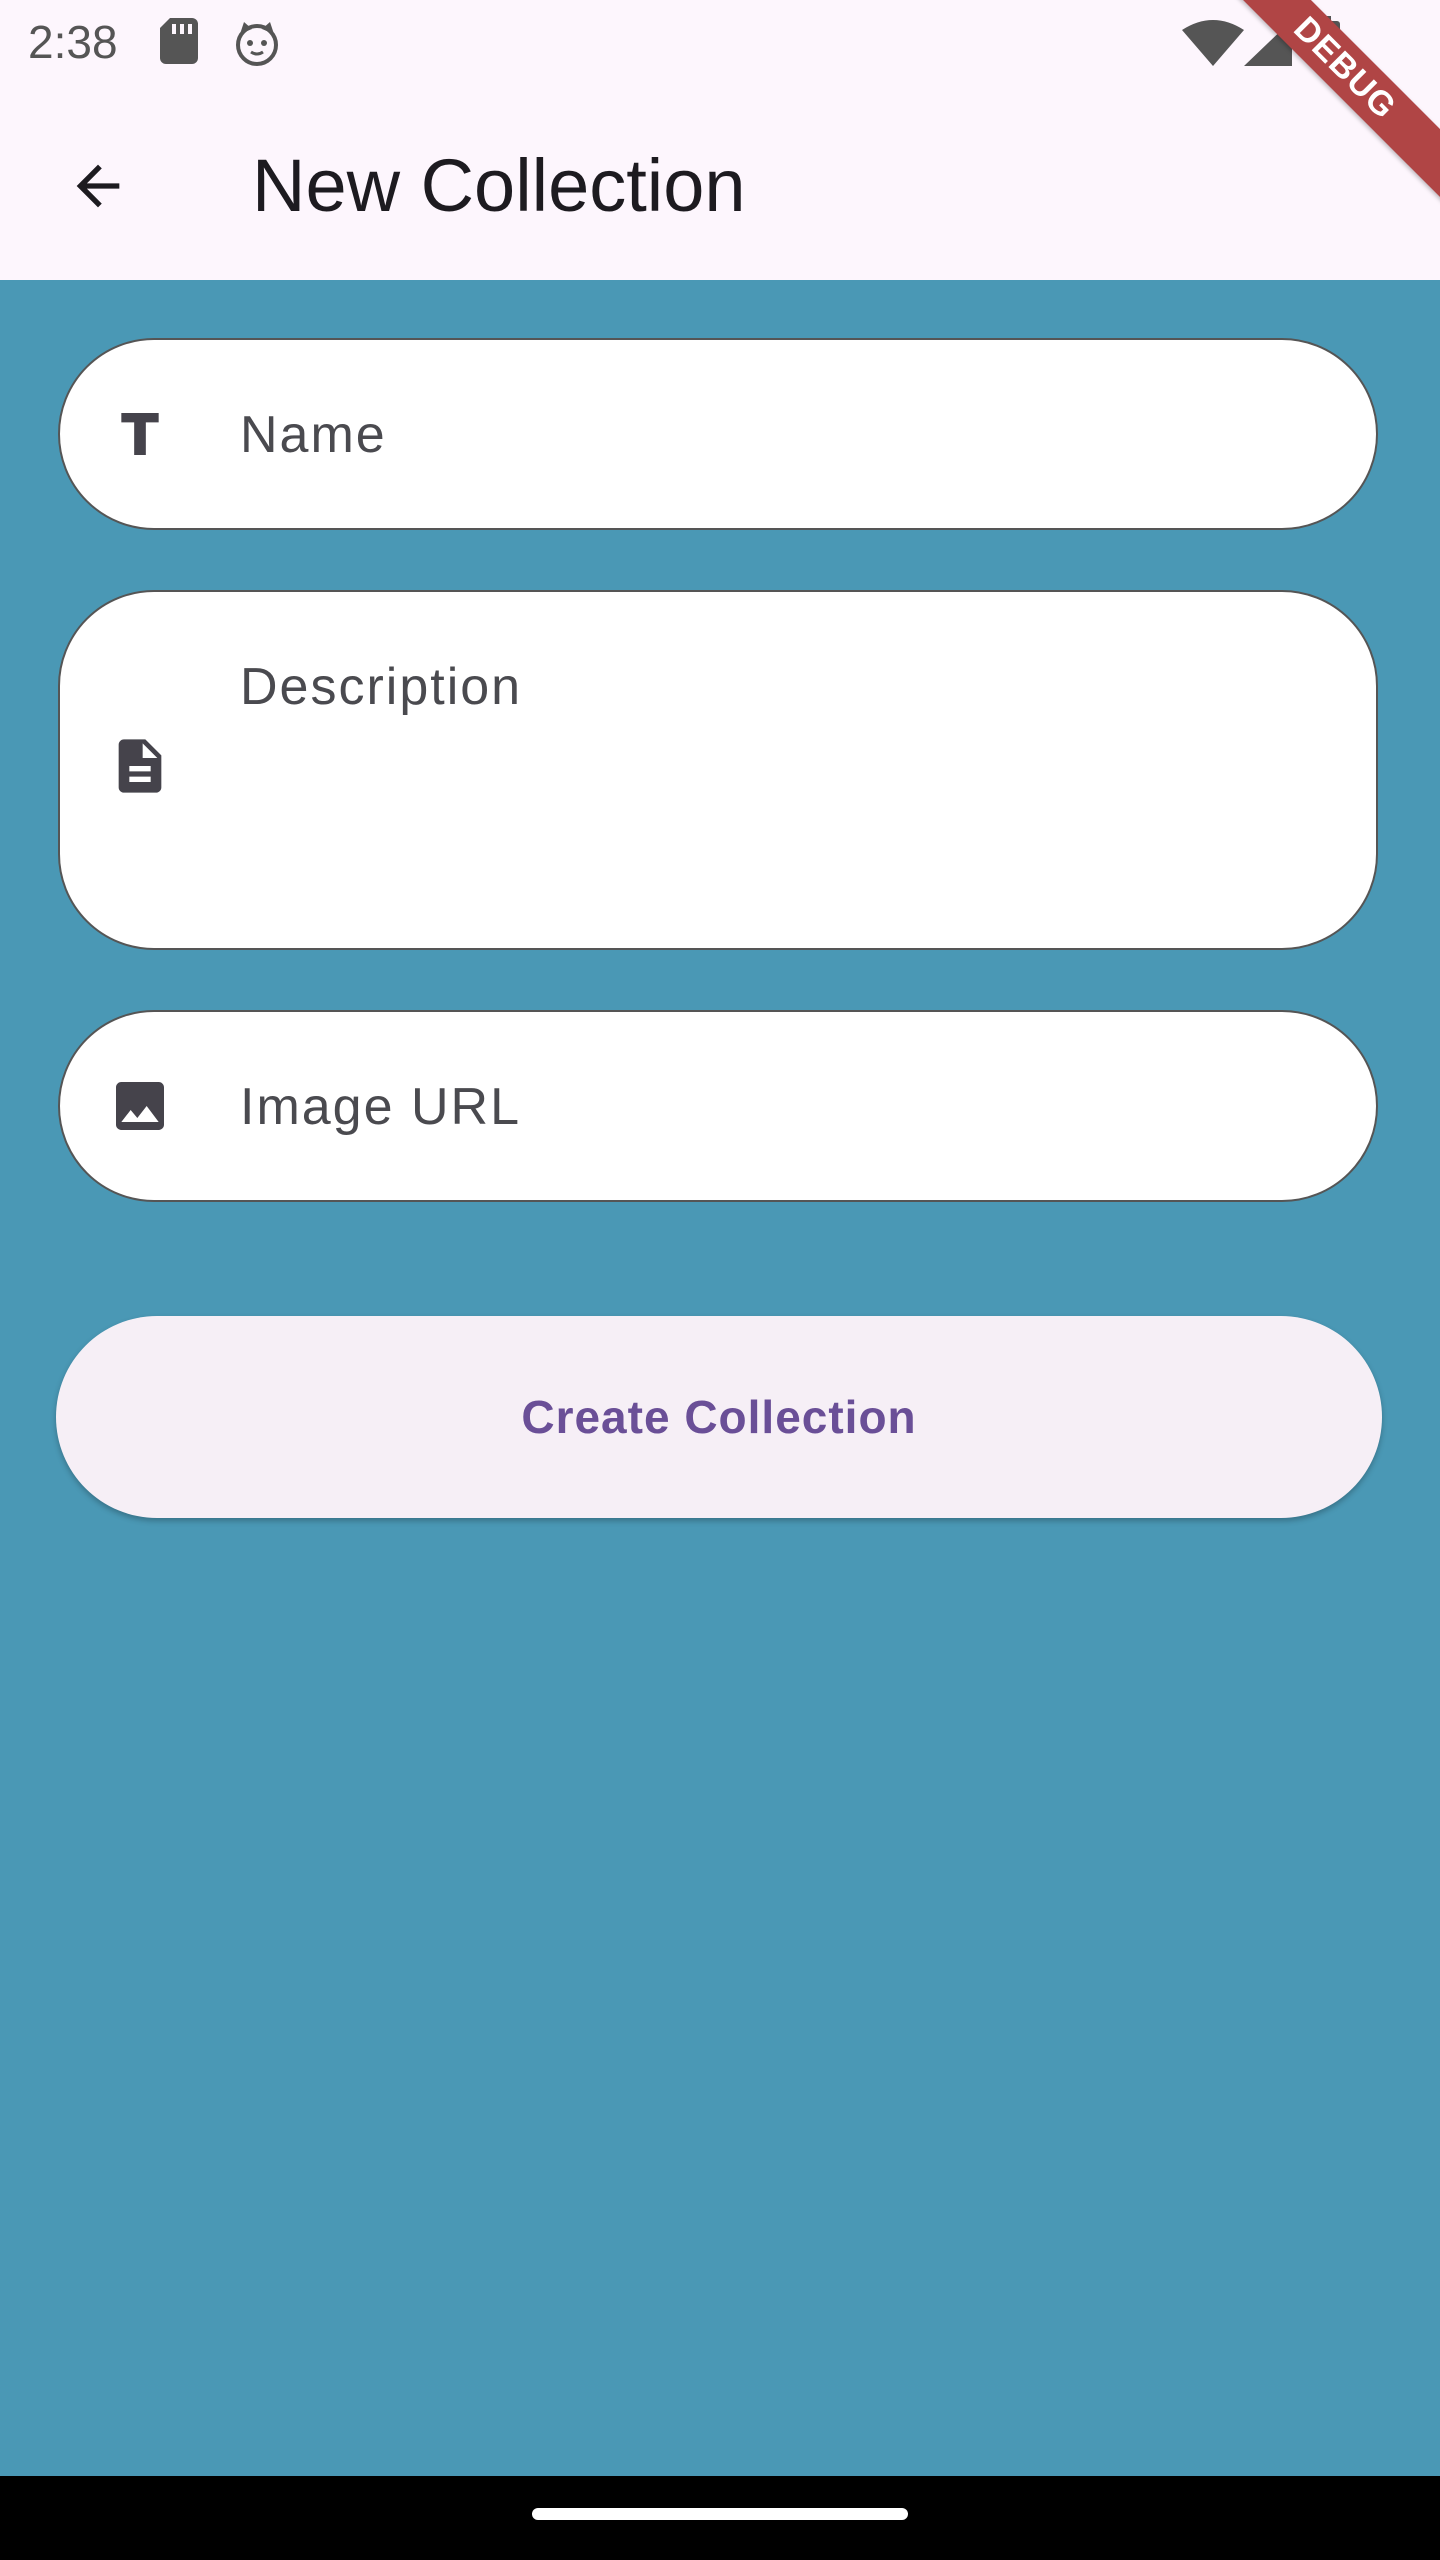  Describe the element at coordinates (499, 185) in the screenshot. I see `page-title: New Collection` at that location.